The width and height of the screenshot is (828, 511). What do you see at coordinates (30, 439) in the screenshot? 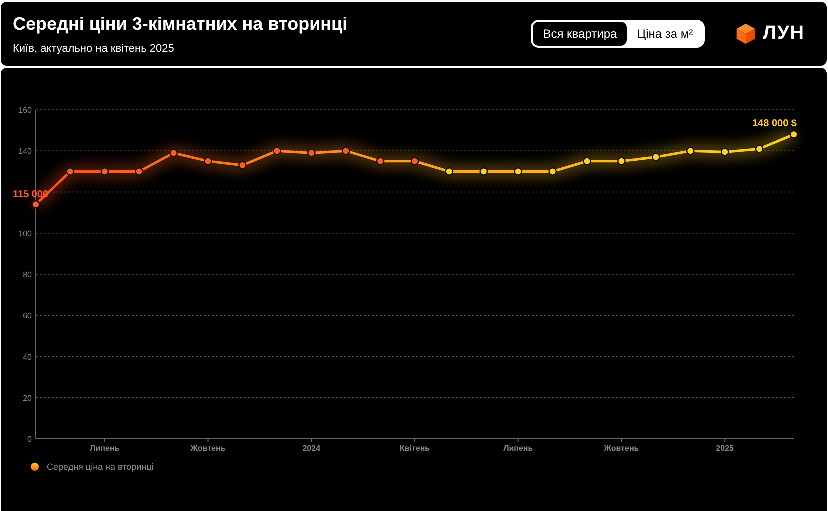
I see `y-tick-label: 0` at bounding box center [30, 439].